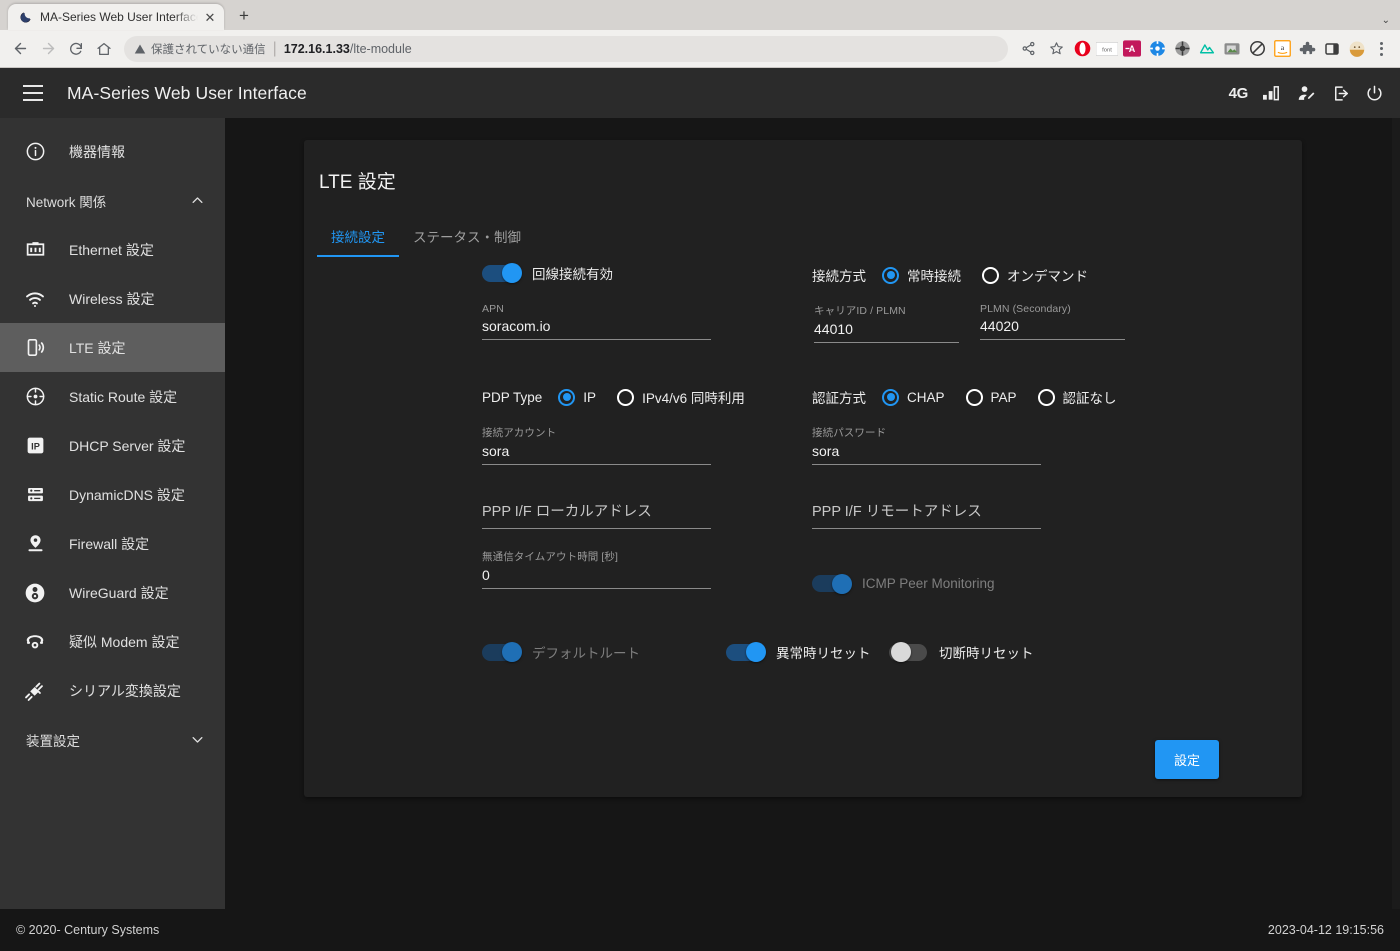 The image size is (1400, 951). I want to click on sidebar-item-dhcp-server: IP DHCP Server 設定, so click(112, 445).